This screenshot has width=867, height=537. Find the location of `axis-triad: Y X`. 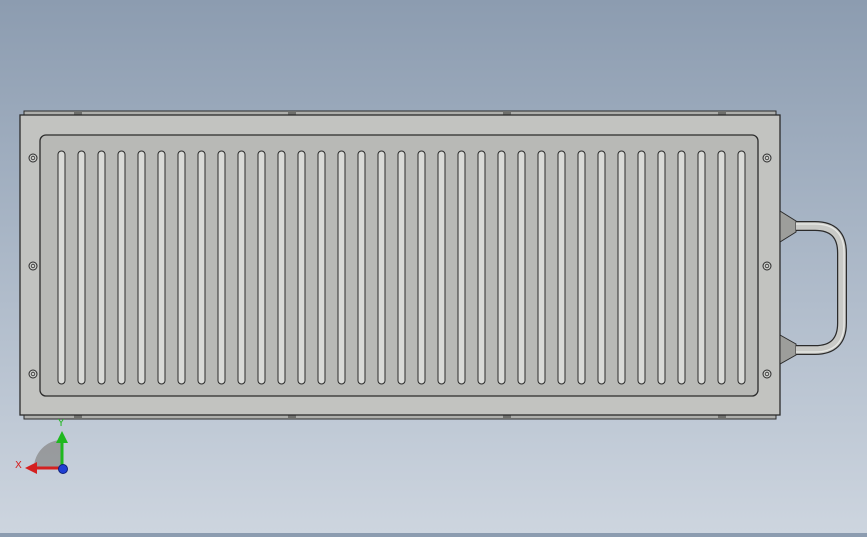

axis-triad: Y X is located at coordinates (41, 446).